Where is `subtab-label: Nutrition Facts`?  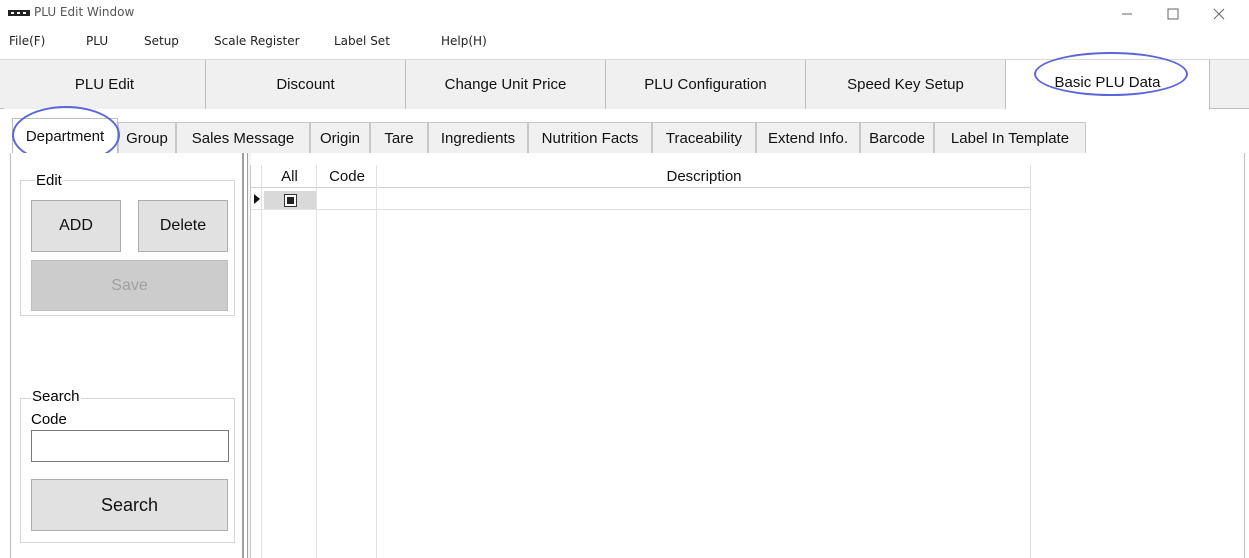 subtab-label: Nutrition Facts is located at coordinates (590, 138).